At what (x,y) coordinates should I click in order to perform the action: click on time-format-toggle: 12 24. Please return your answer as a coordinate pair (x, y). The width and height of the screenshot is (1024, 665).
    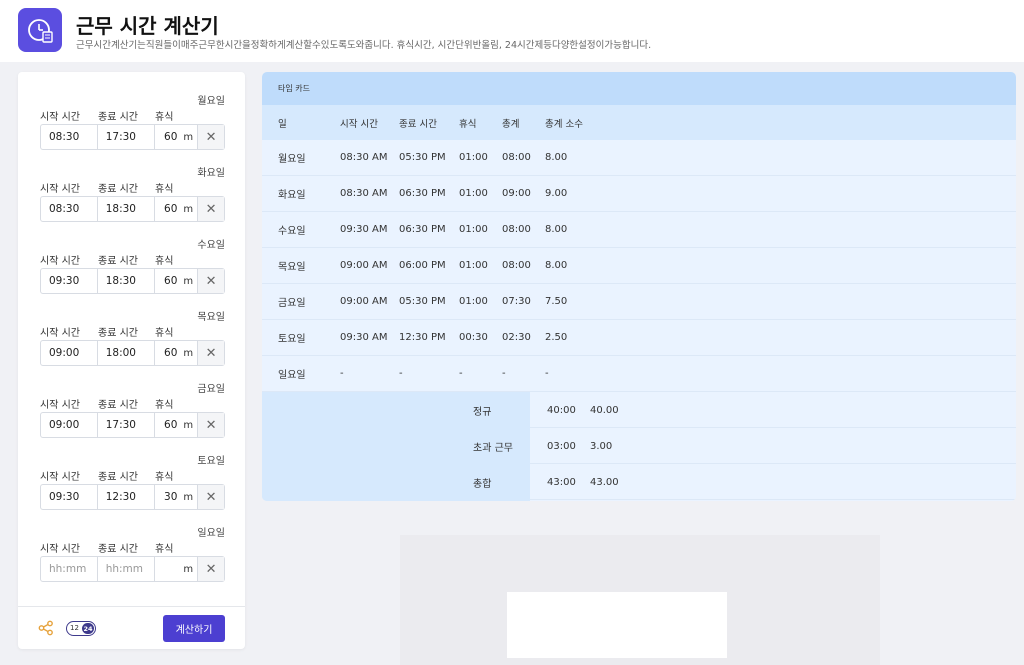
    Looking at the image, I should click on (81, 628).